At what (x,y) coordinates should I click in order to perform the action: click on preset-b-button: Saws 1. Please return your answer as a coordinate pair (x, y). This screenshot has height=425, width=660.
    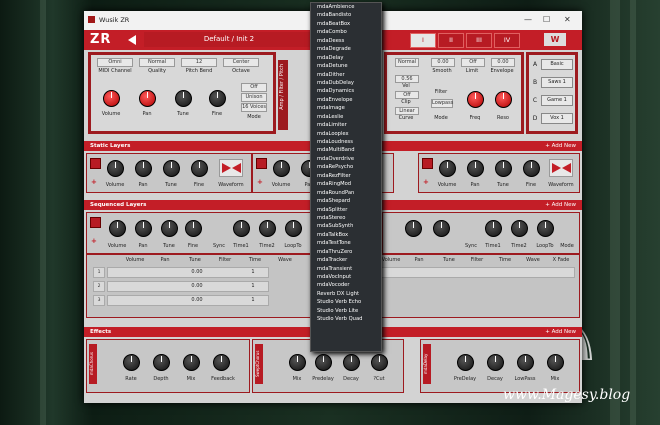
    Looking at the image, I should click on (557, 82).